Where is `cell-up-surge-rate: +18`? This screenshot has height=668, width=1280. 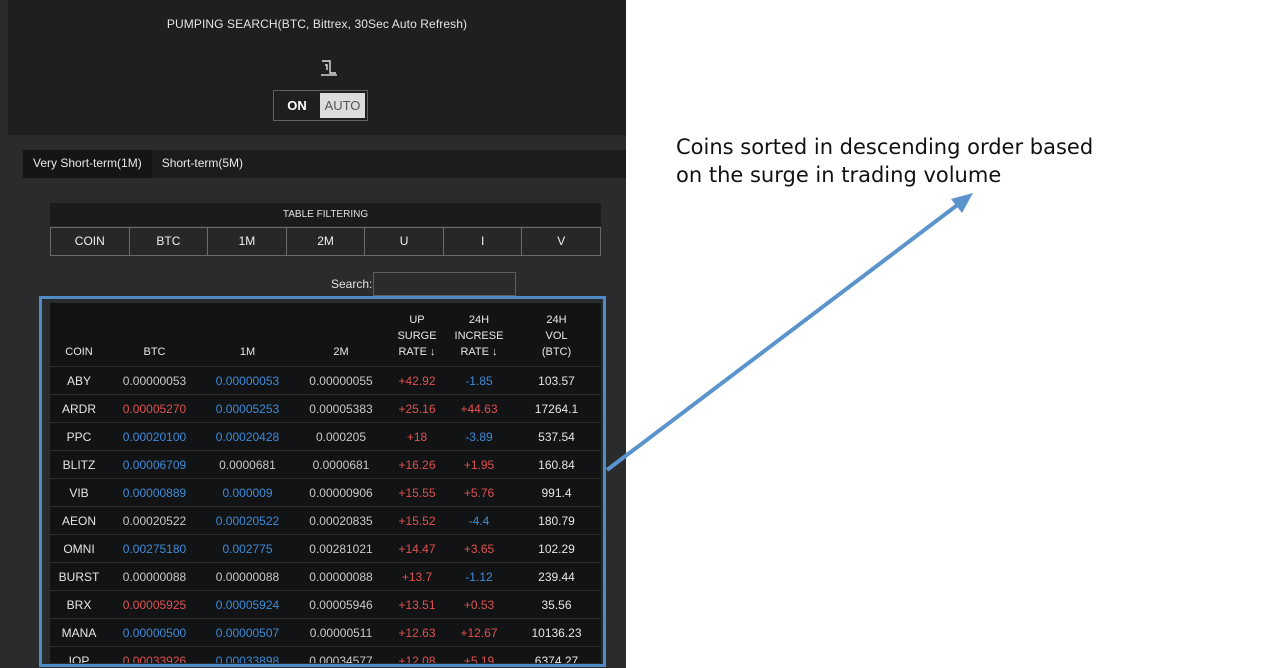
cell-up-surge-rate: +18 is located at coordinates (417, 436).